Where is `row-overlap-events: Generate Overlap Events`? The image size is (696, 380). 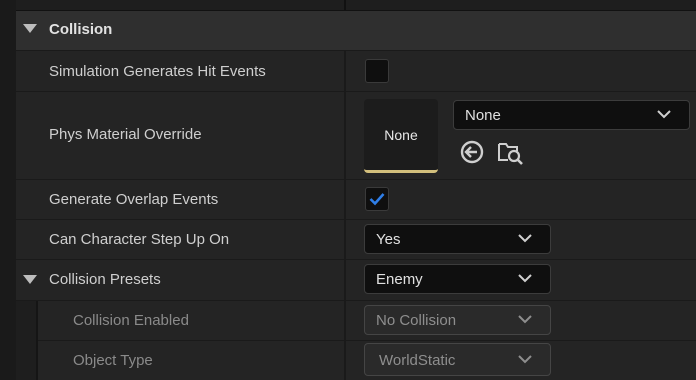
row-overlap-events: Generate Overlap Events is located at coordinates (356, 200).